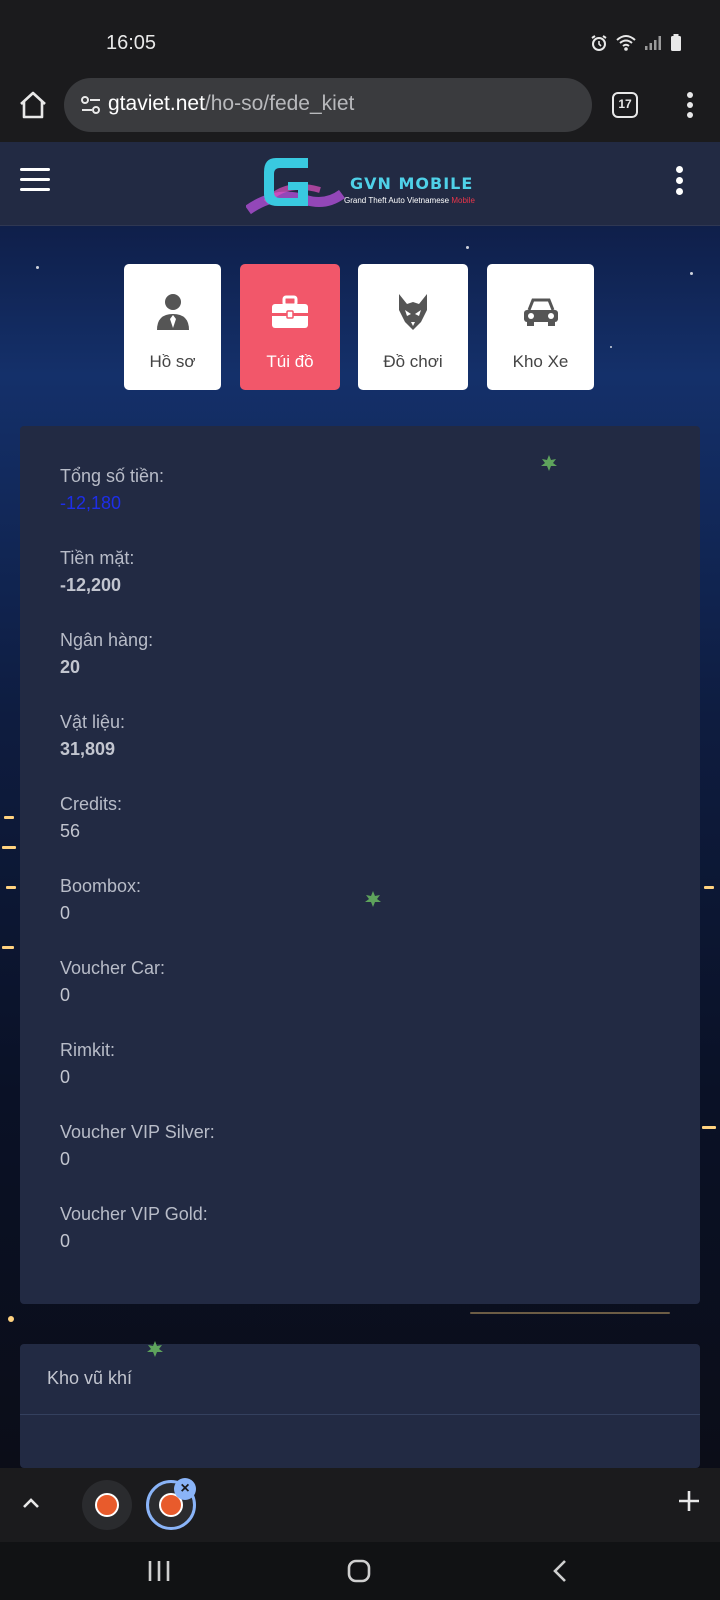 This screenshot has width=720, height=1600. I want to click on item-label: Voucher Car:, so click(113, 968).